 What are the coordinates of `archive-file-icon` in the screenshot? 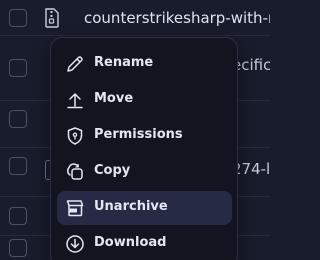 It's located at (52, 18).